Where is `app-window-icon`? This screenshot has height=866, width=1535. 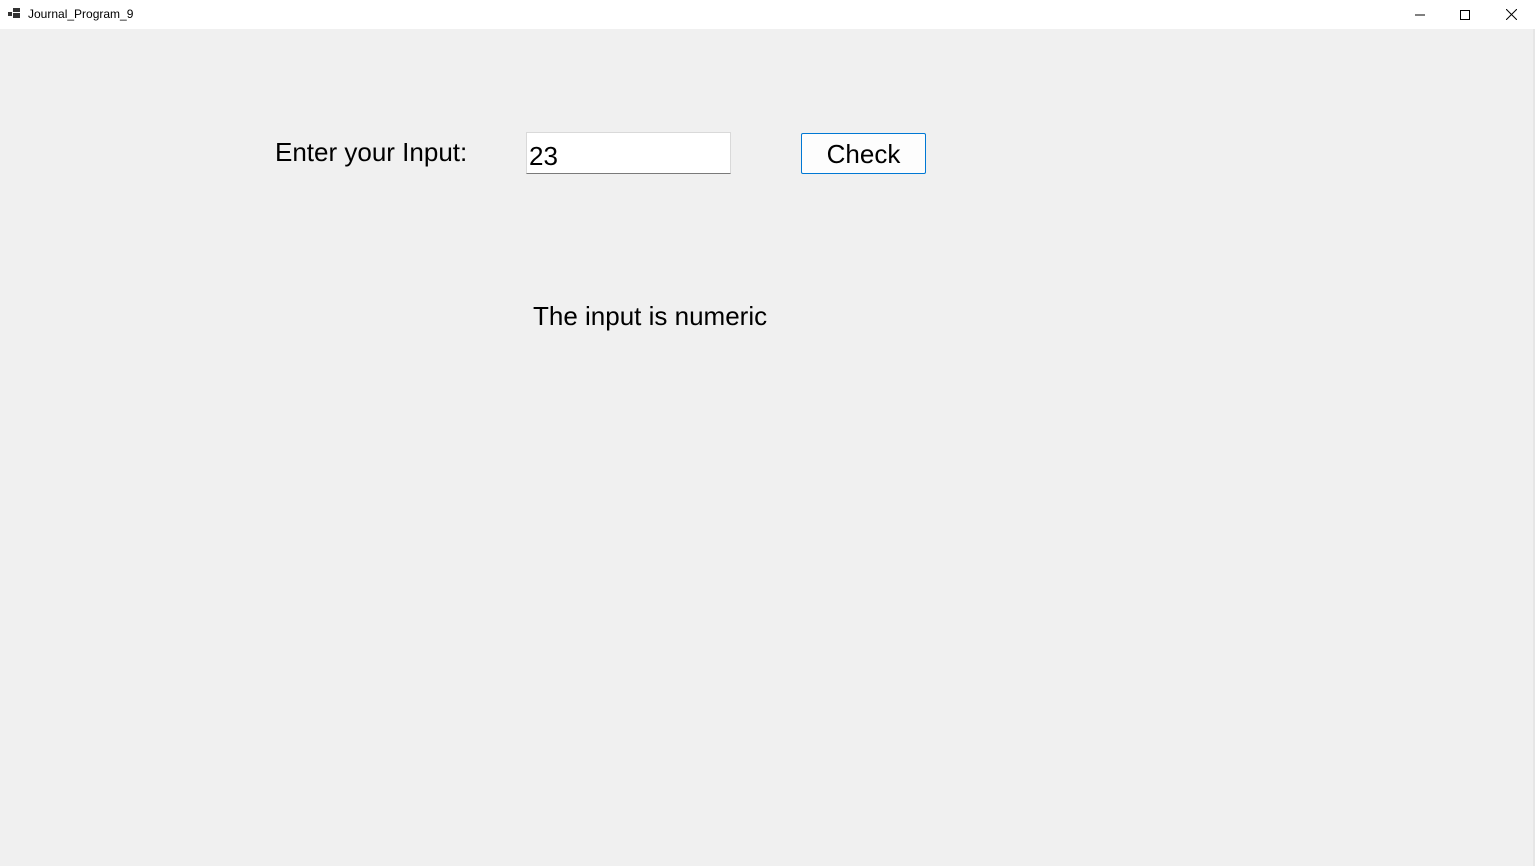
app-window-icon is located at coordinates (14, 13).